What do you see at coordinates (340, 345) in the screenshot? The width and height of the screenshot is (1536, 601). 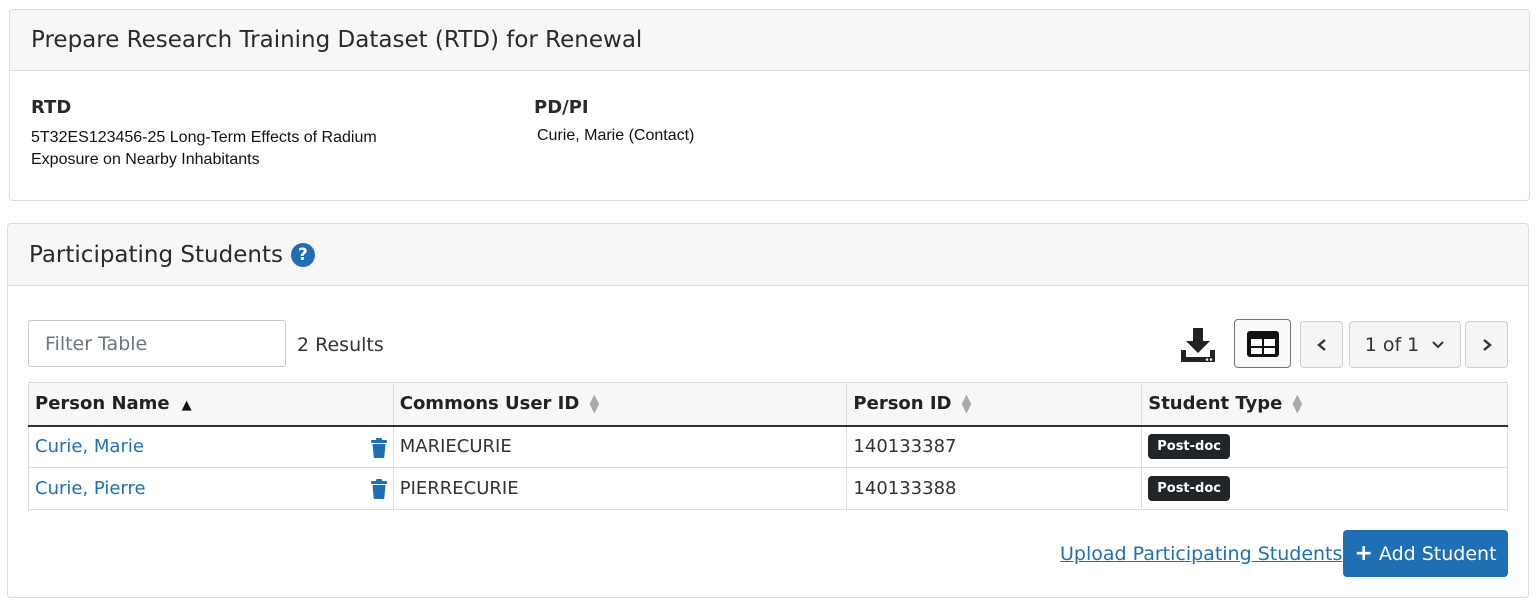 I see `results-count: 2 Results` at bounding box center [340, 345].